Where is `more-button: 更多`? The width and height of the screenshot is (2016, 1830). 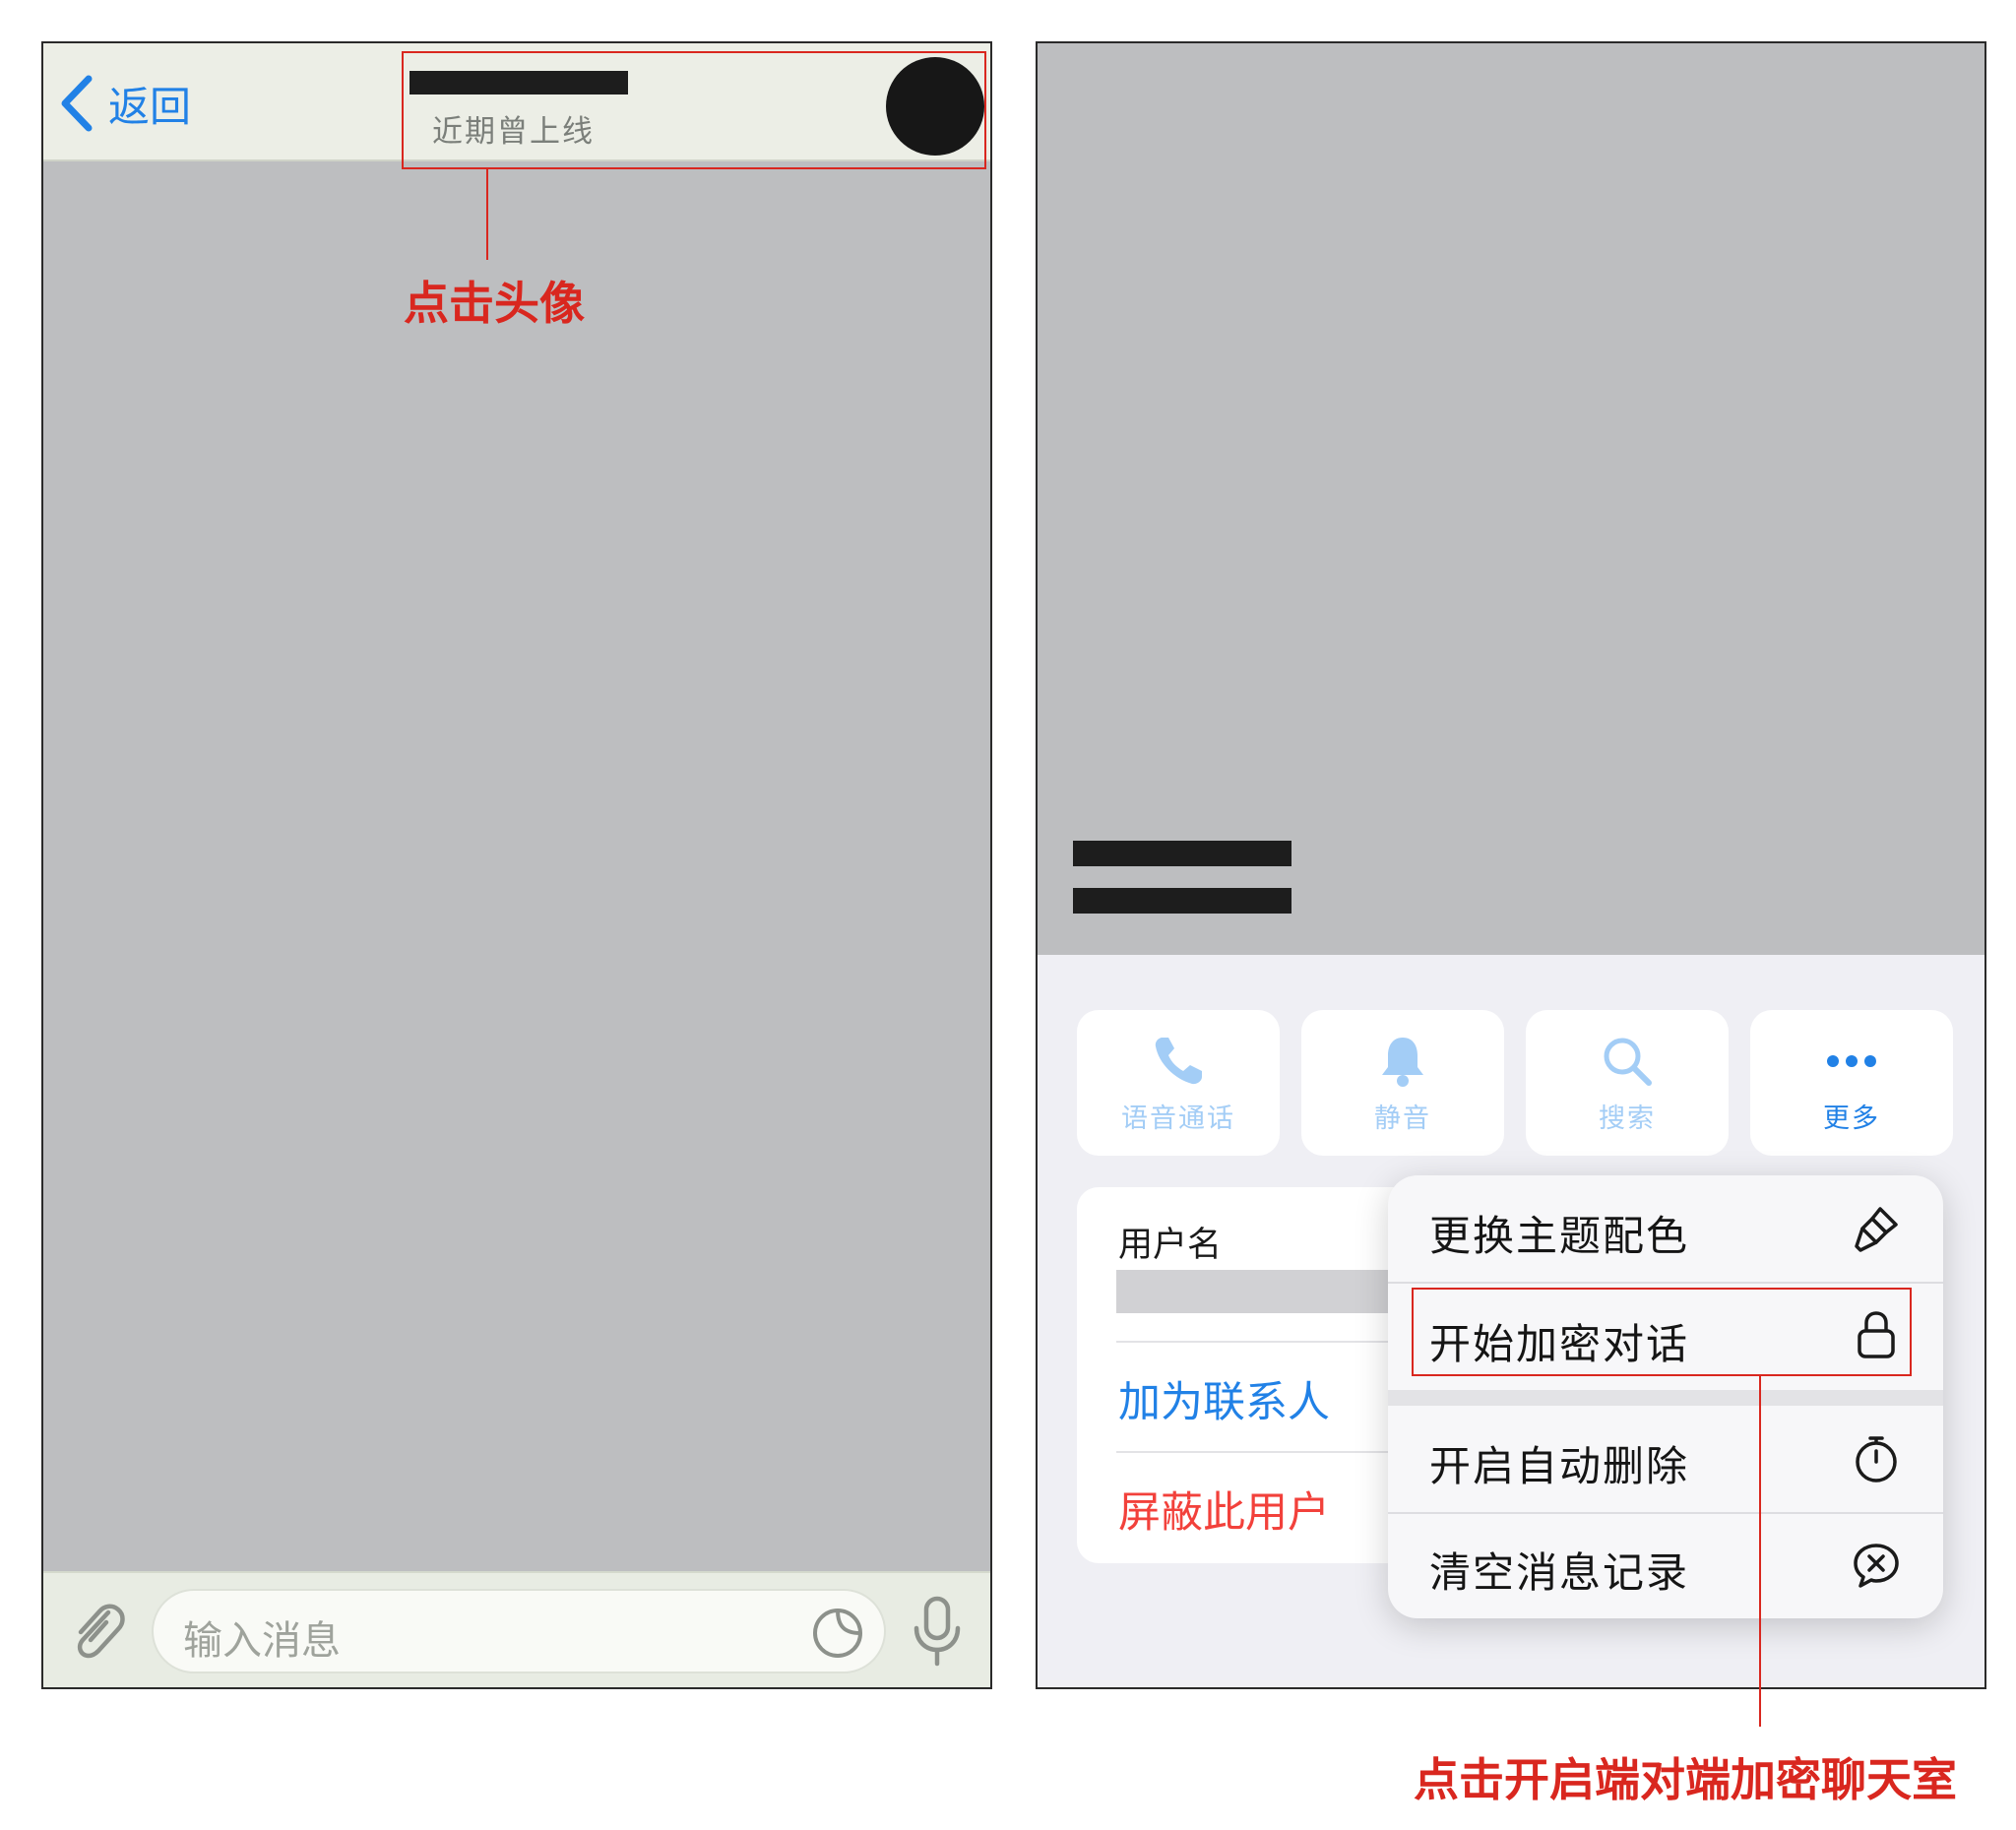
more-button: 更多 is located at coordinates (1851, 1083).